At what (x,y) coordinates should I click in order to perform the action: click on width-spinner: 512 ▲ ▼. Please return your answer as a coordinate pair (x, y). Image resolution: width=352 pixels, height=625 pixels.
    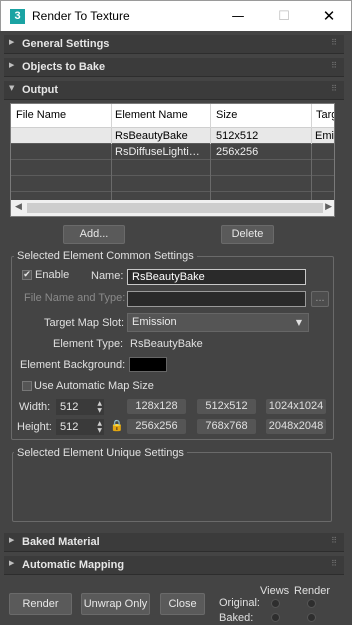
    Looking at the image, I should click on (80, 407).